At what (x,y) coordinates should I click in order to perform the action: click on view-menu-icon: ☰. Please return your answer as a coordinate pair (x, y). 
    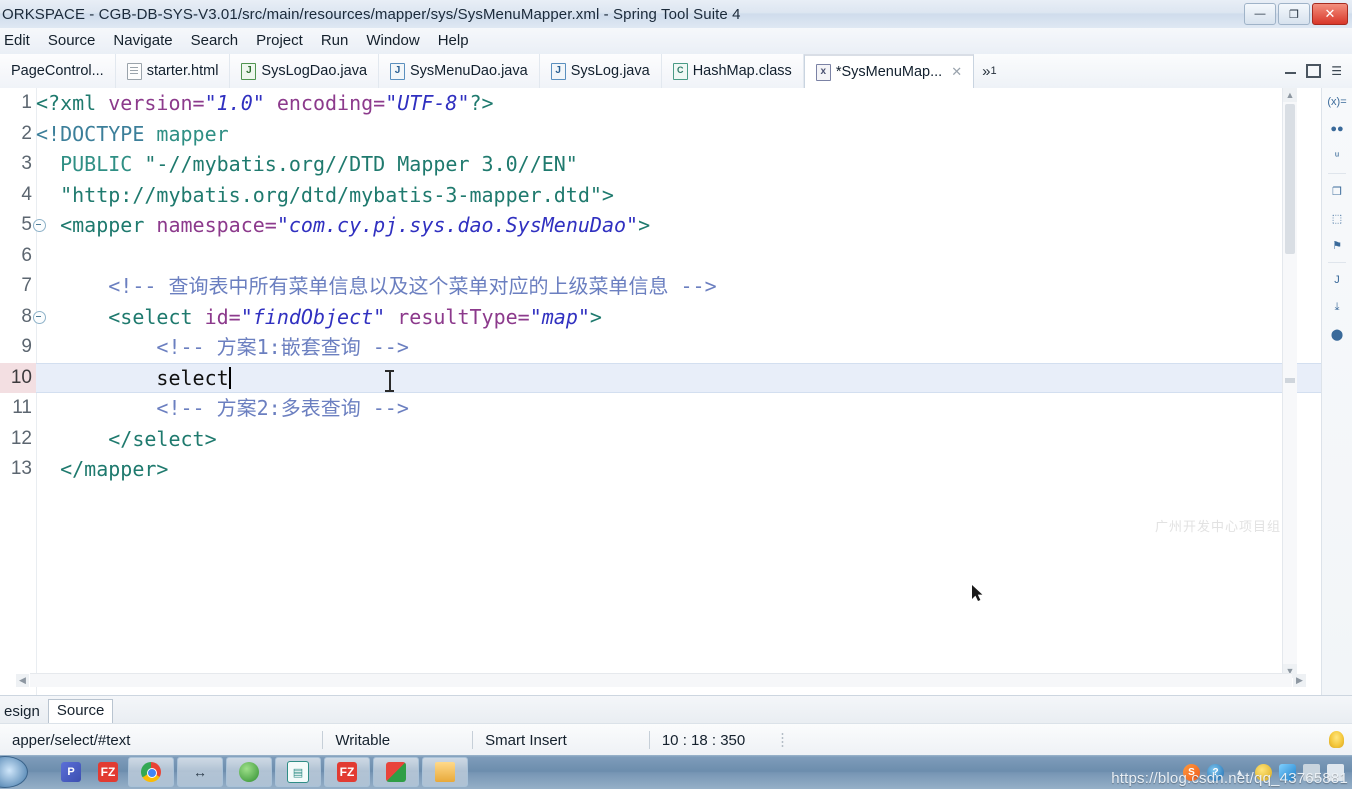
    Looking at the image, I should click on (1336, 71).